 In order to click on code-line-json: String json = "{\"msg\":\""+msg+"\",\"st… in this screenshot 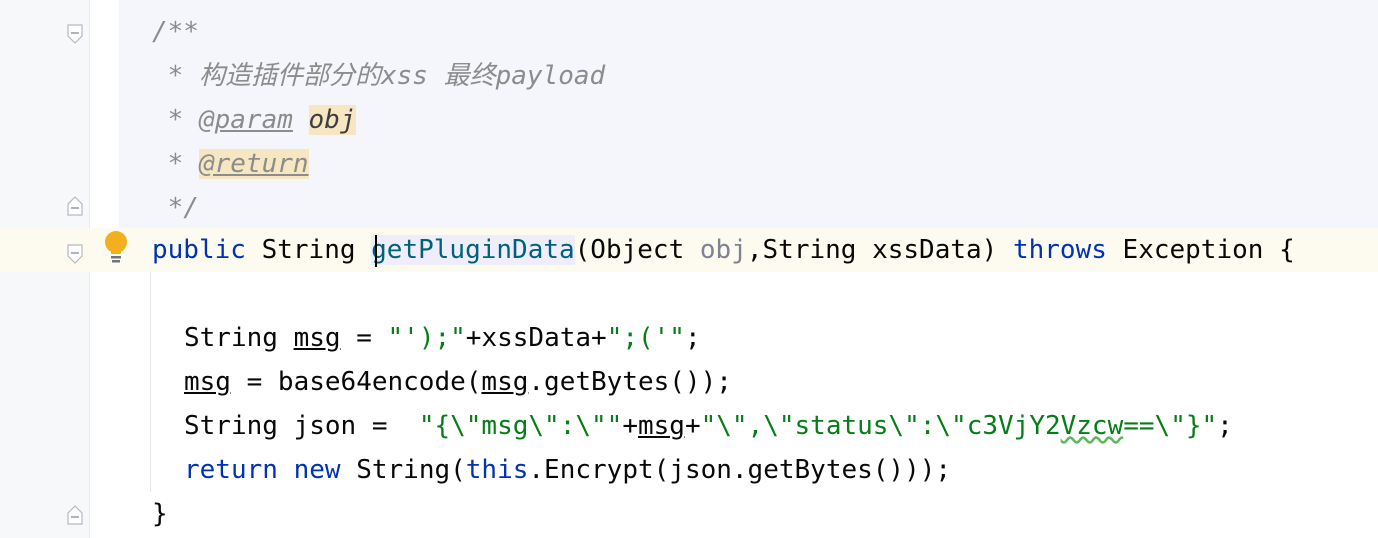, I will do `click(708, 426)`.